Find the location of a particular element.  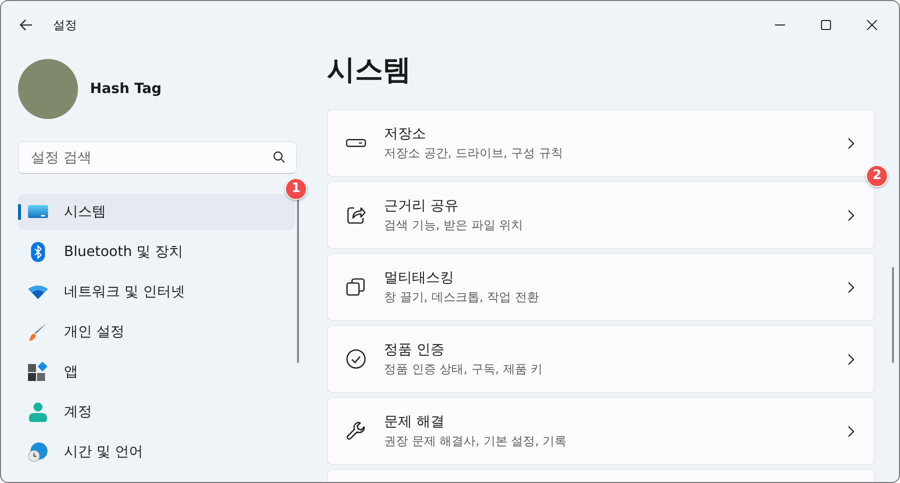

card-description: 권장 문제 해결사, 기본 설정, 기록 is located at coordinates (476, 441).